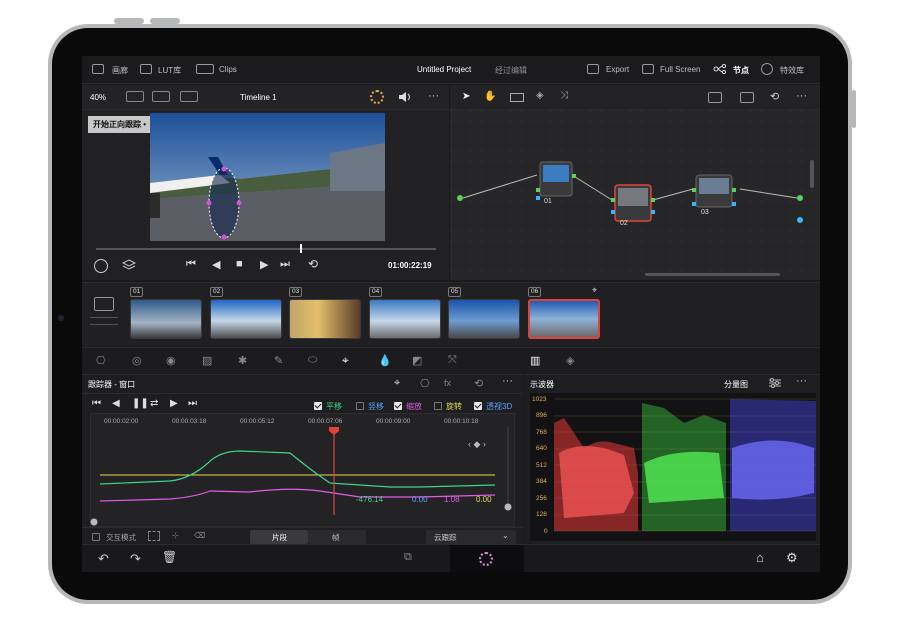 The width and height of the screenshot is (900, 627). Describe the element at coordinates (242, 360) in the screenshot. I see `warper-icon: ✱` at that location.